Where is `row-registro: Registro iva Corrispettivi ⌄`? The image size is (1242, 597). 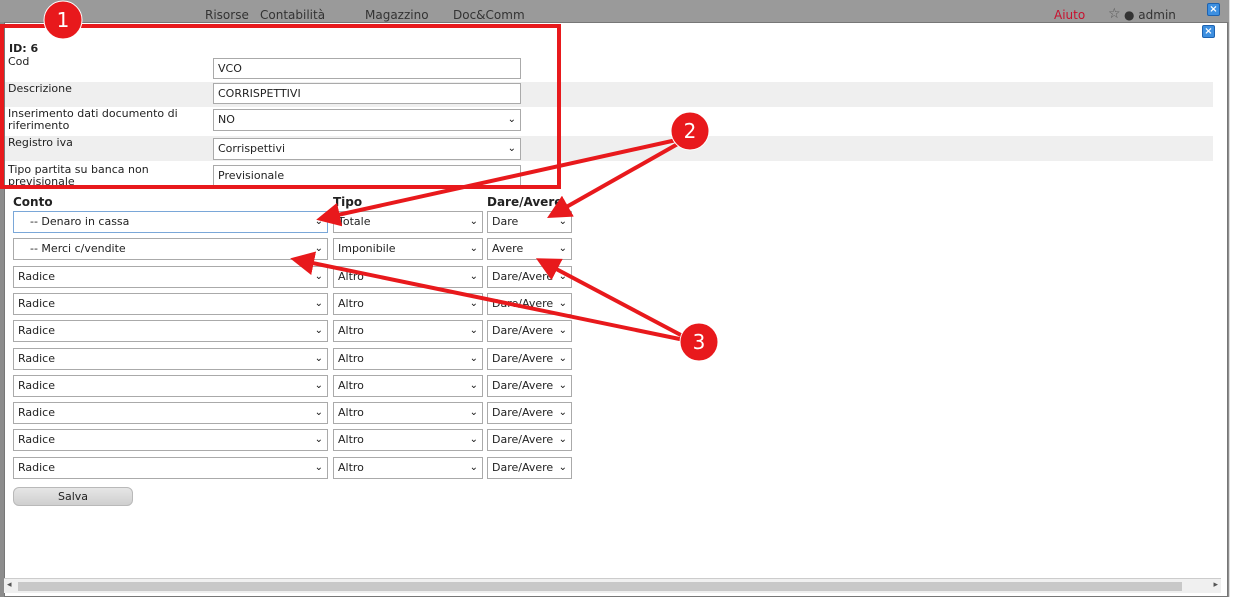 row-registro: Registro iva Corrispettivi ⌄ is located at coordinates (609, 148).